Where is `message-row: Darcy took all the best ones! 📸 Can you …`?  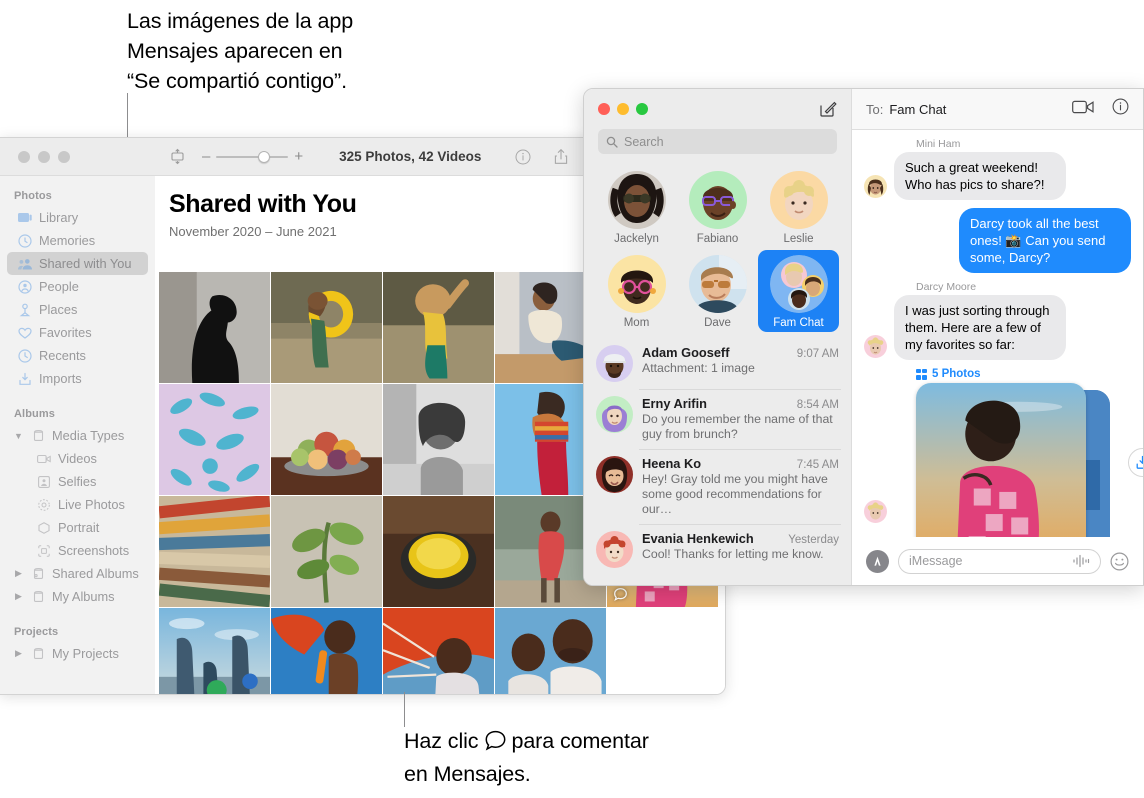
message-row: Darcy took all the best ones! 📸 Can you … is located at coordinates (999, 240).